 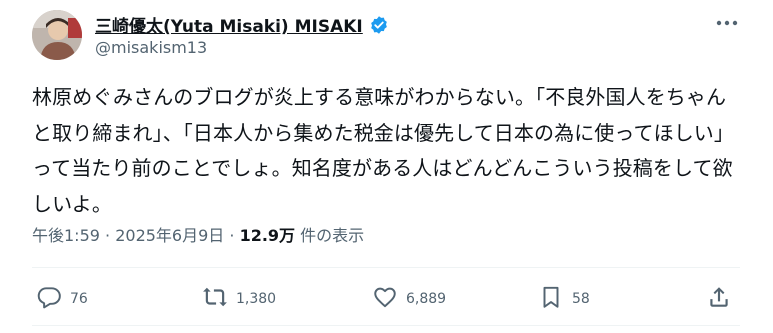 I want to click on bookmark-button: 58, so click(x=564, y=299).